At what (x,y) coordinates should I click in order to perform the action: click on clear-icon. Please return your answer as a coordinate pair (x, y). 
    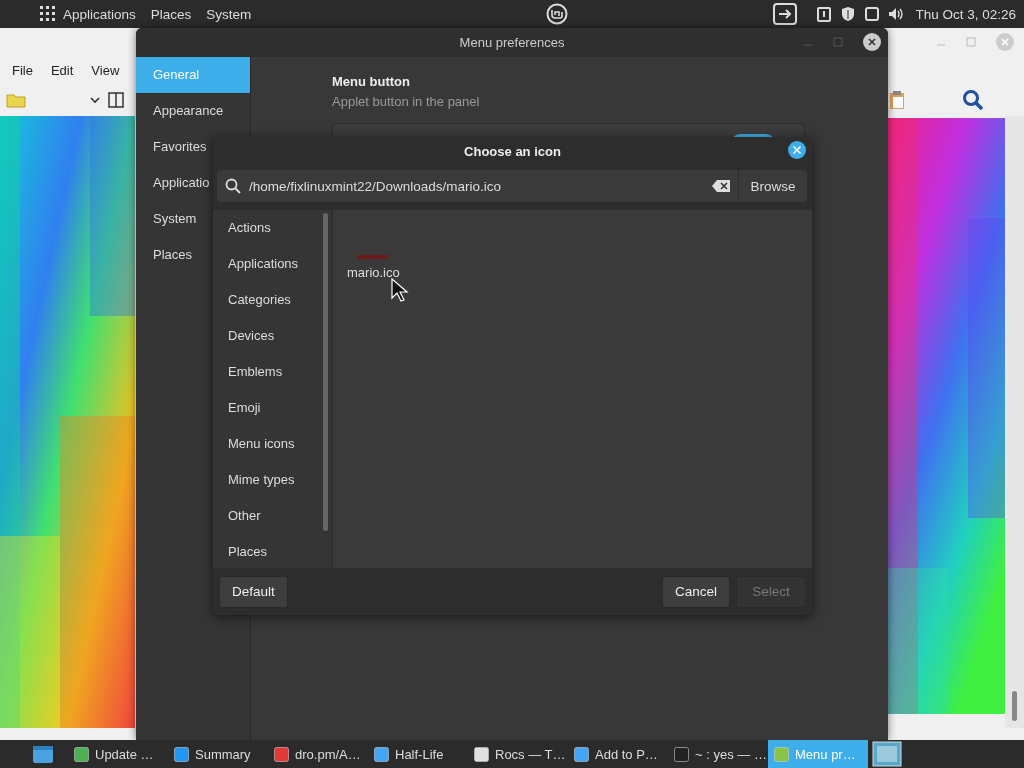
    Looking at the image, I should click on (721, 186).